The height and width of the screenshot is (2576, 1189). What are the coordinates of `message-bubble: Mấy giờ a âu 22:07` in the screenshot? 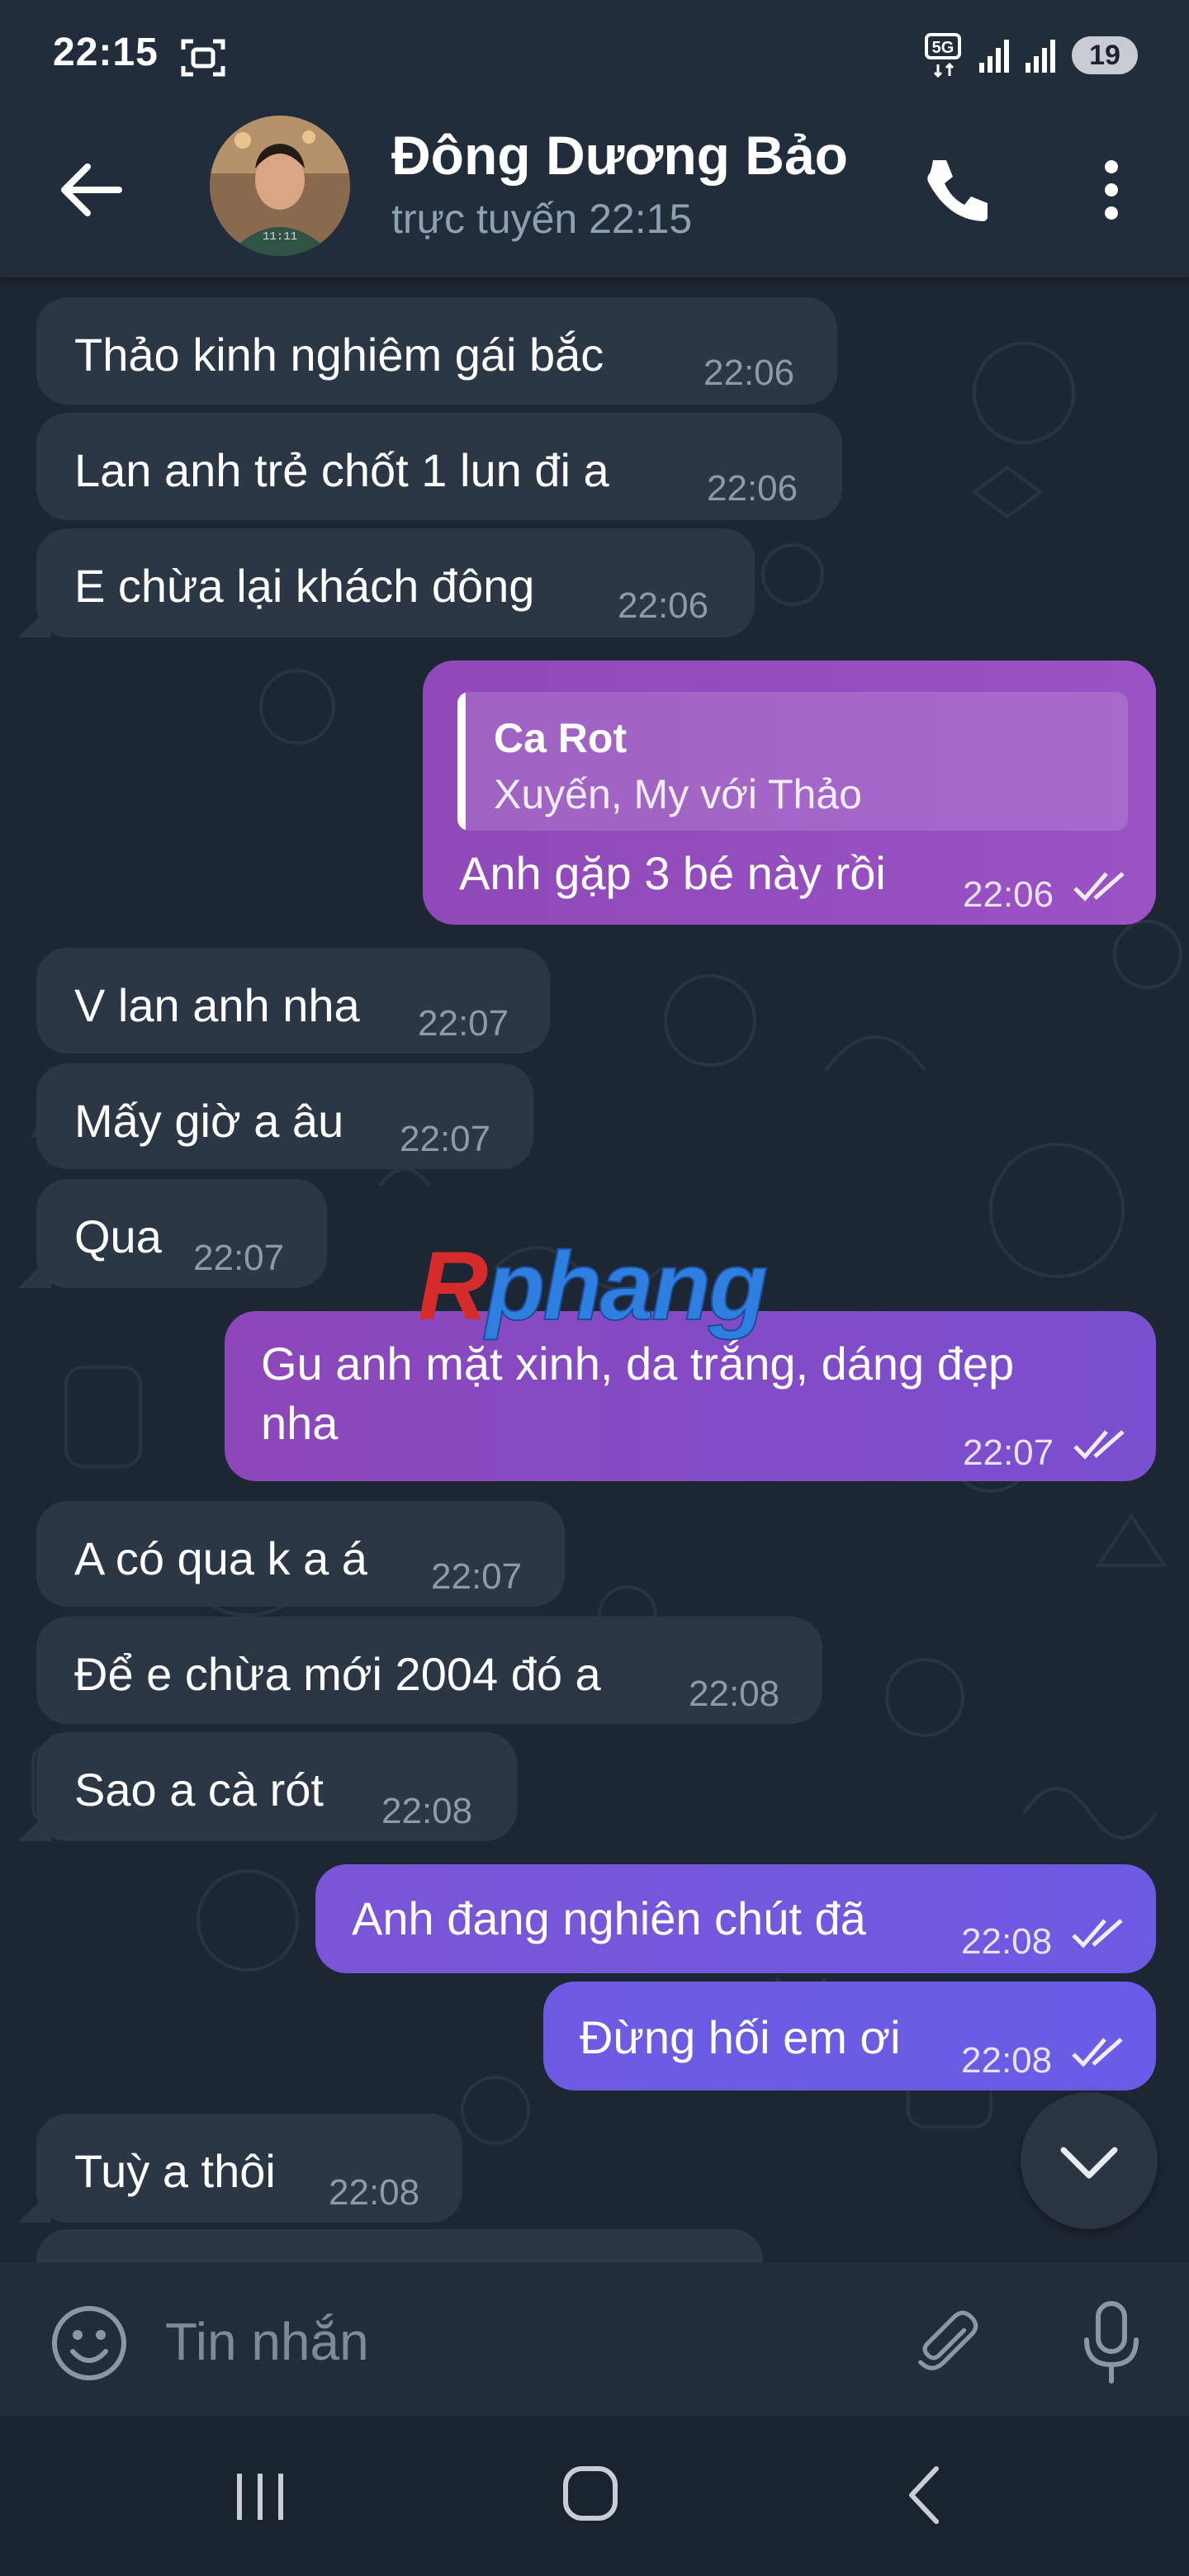 It's located at (284, 1116).